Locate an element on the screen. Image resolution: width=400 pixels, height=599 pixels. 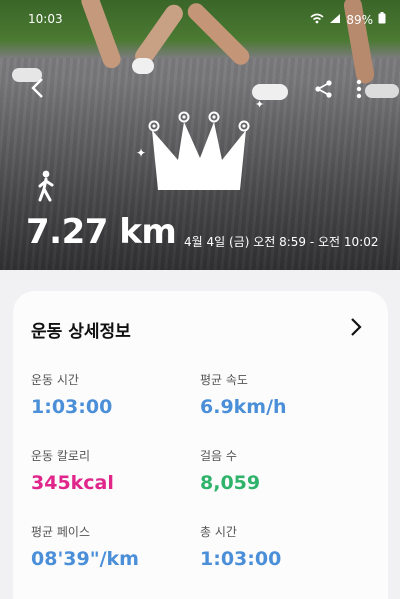
walking-icon is located at coordinates (46, 188).